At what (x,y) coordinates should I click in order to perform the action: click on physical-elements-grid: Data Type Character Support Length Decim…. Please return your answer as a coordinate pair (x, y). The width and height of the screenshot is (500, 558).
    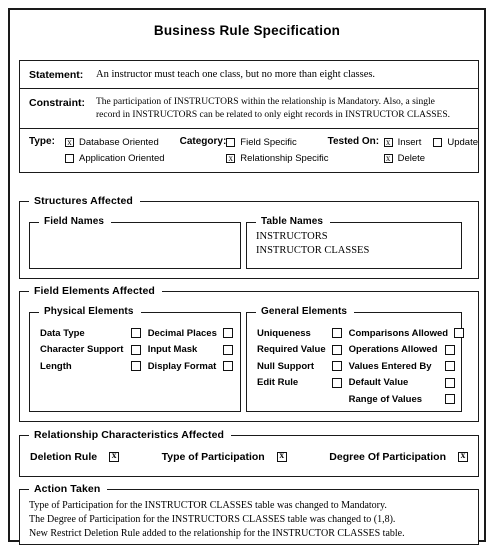
    Looking at the image, I should click on (135, 344).